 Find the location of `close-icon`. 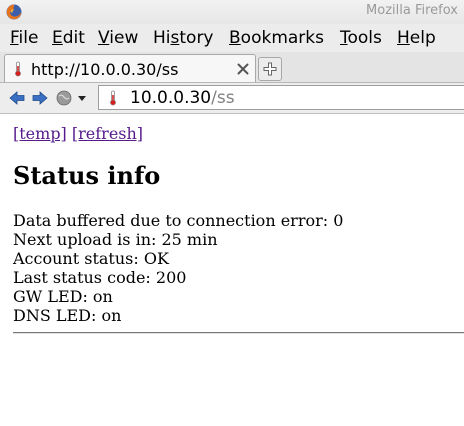

close-icon is located at coordinates (243, 69).